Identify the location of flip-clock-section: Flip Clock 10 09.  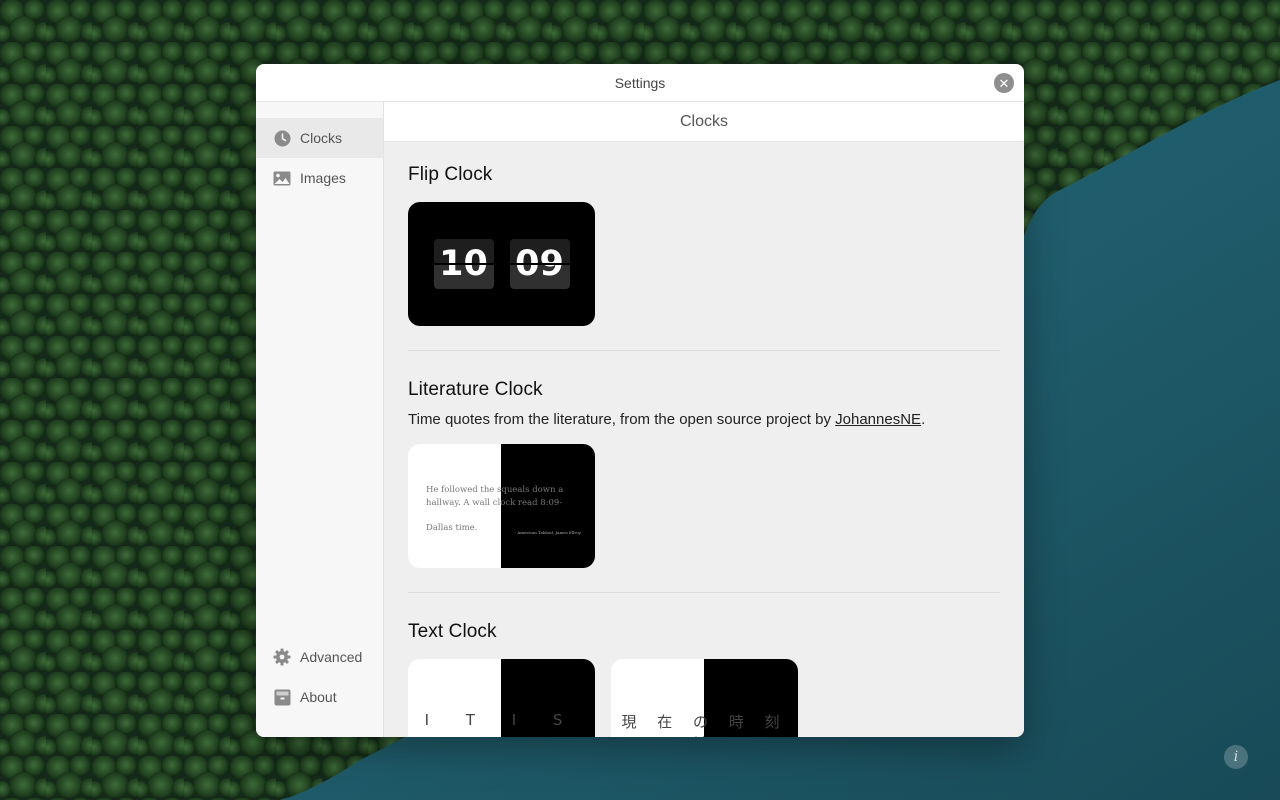
(704, 245).